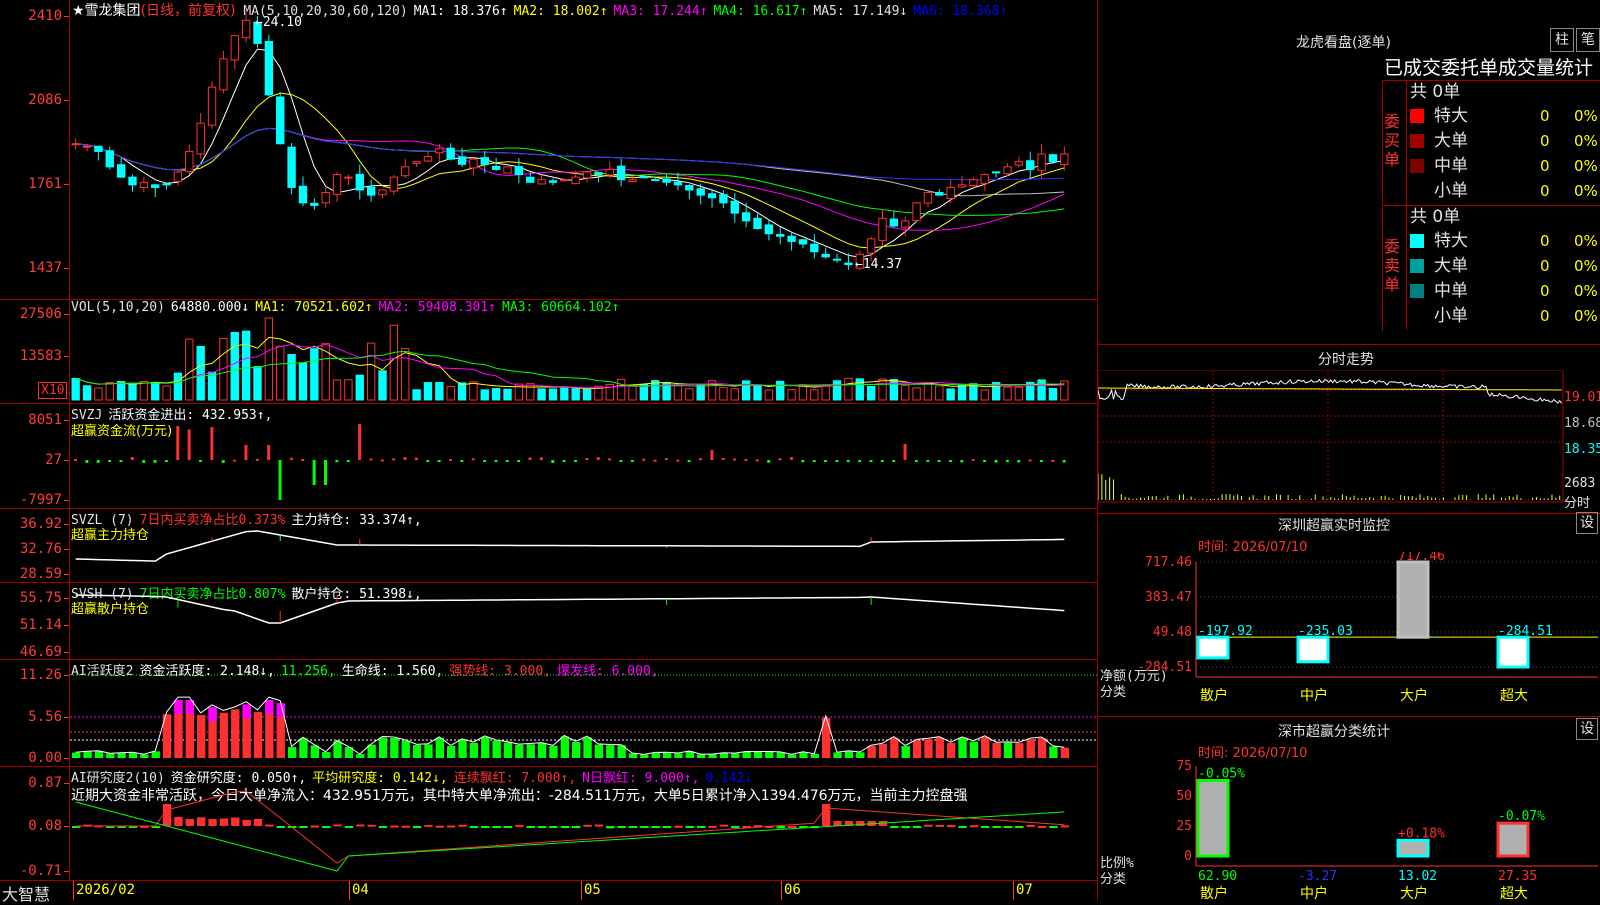  I want to click on svzj-chart, so click(583, 456).